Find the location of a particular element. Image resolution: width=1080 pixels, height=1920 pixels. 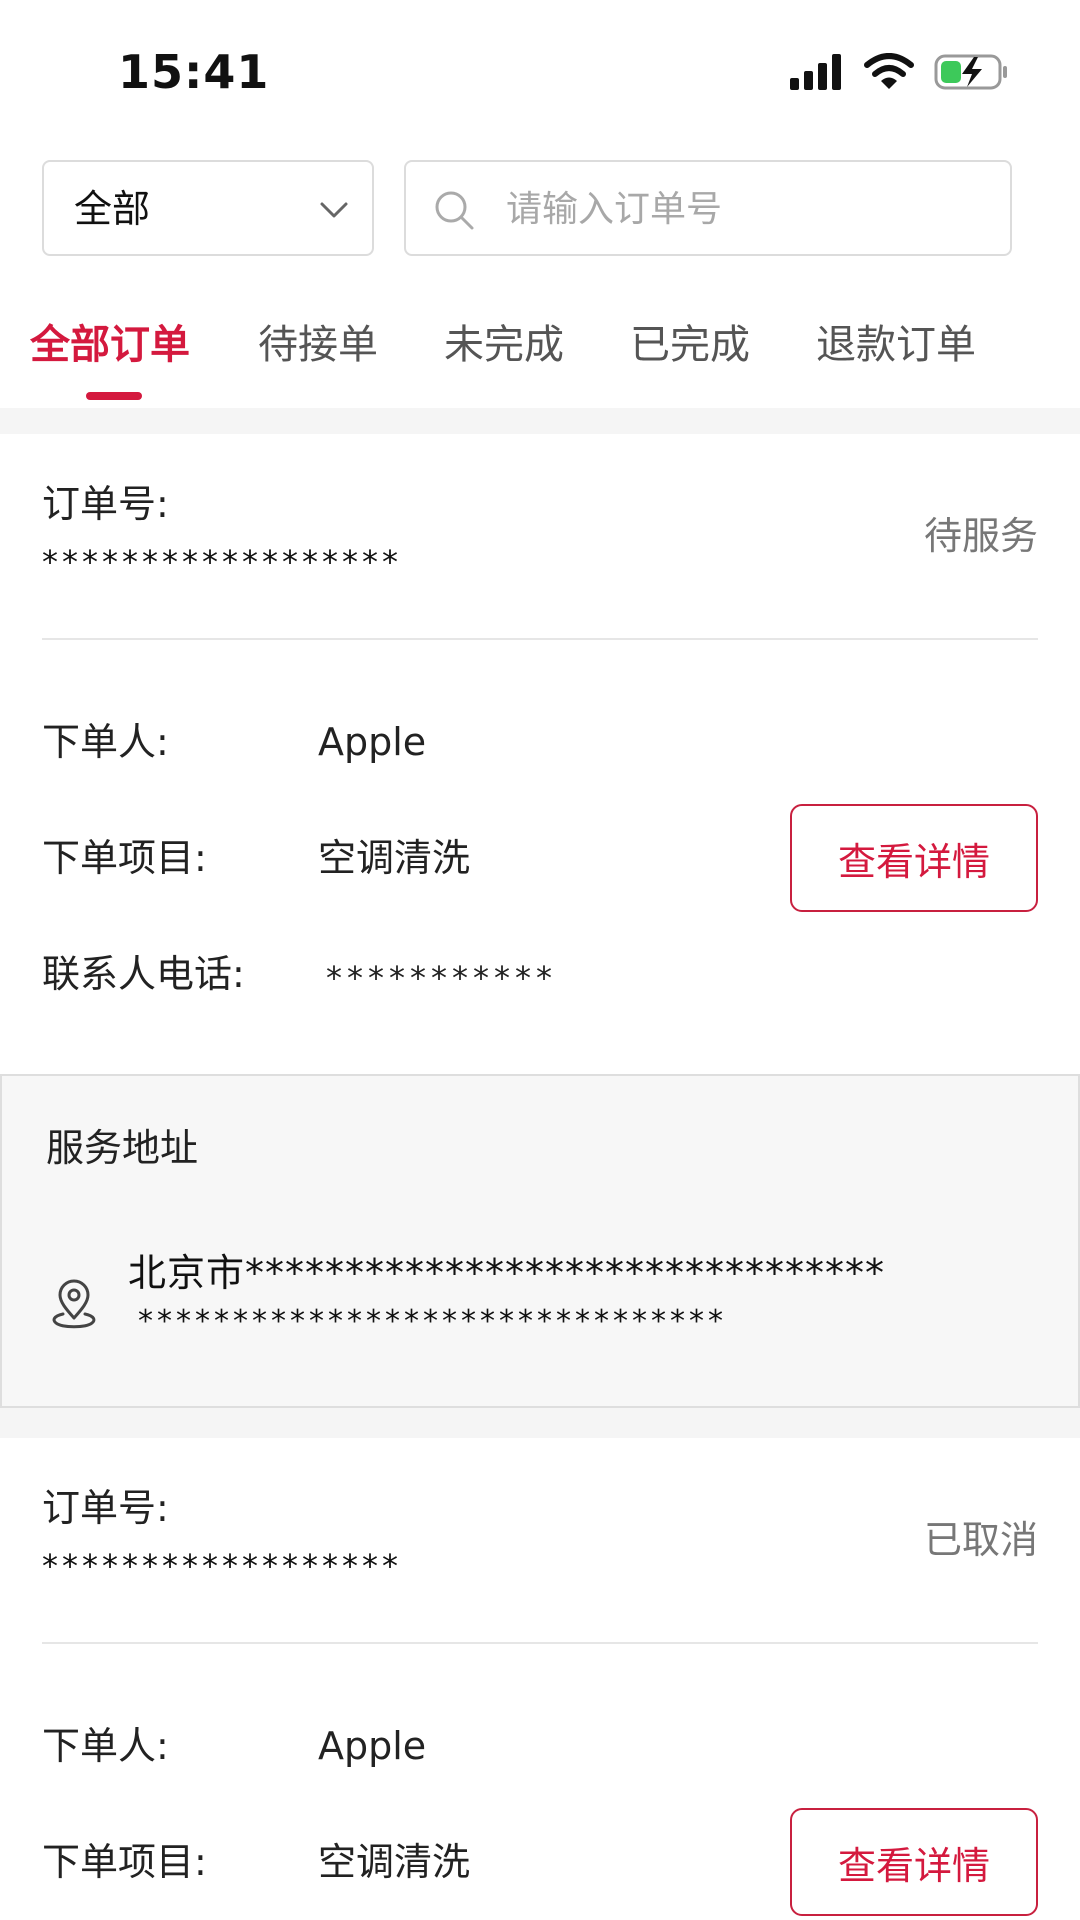

contact-phone-label: 联系人电话: is located at coordinates (143, 974).